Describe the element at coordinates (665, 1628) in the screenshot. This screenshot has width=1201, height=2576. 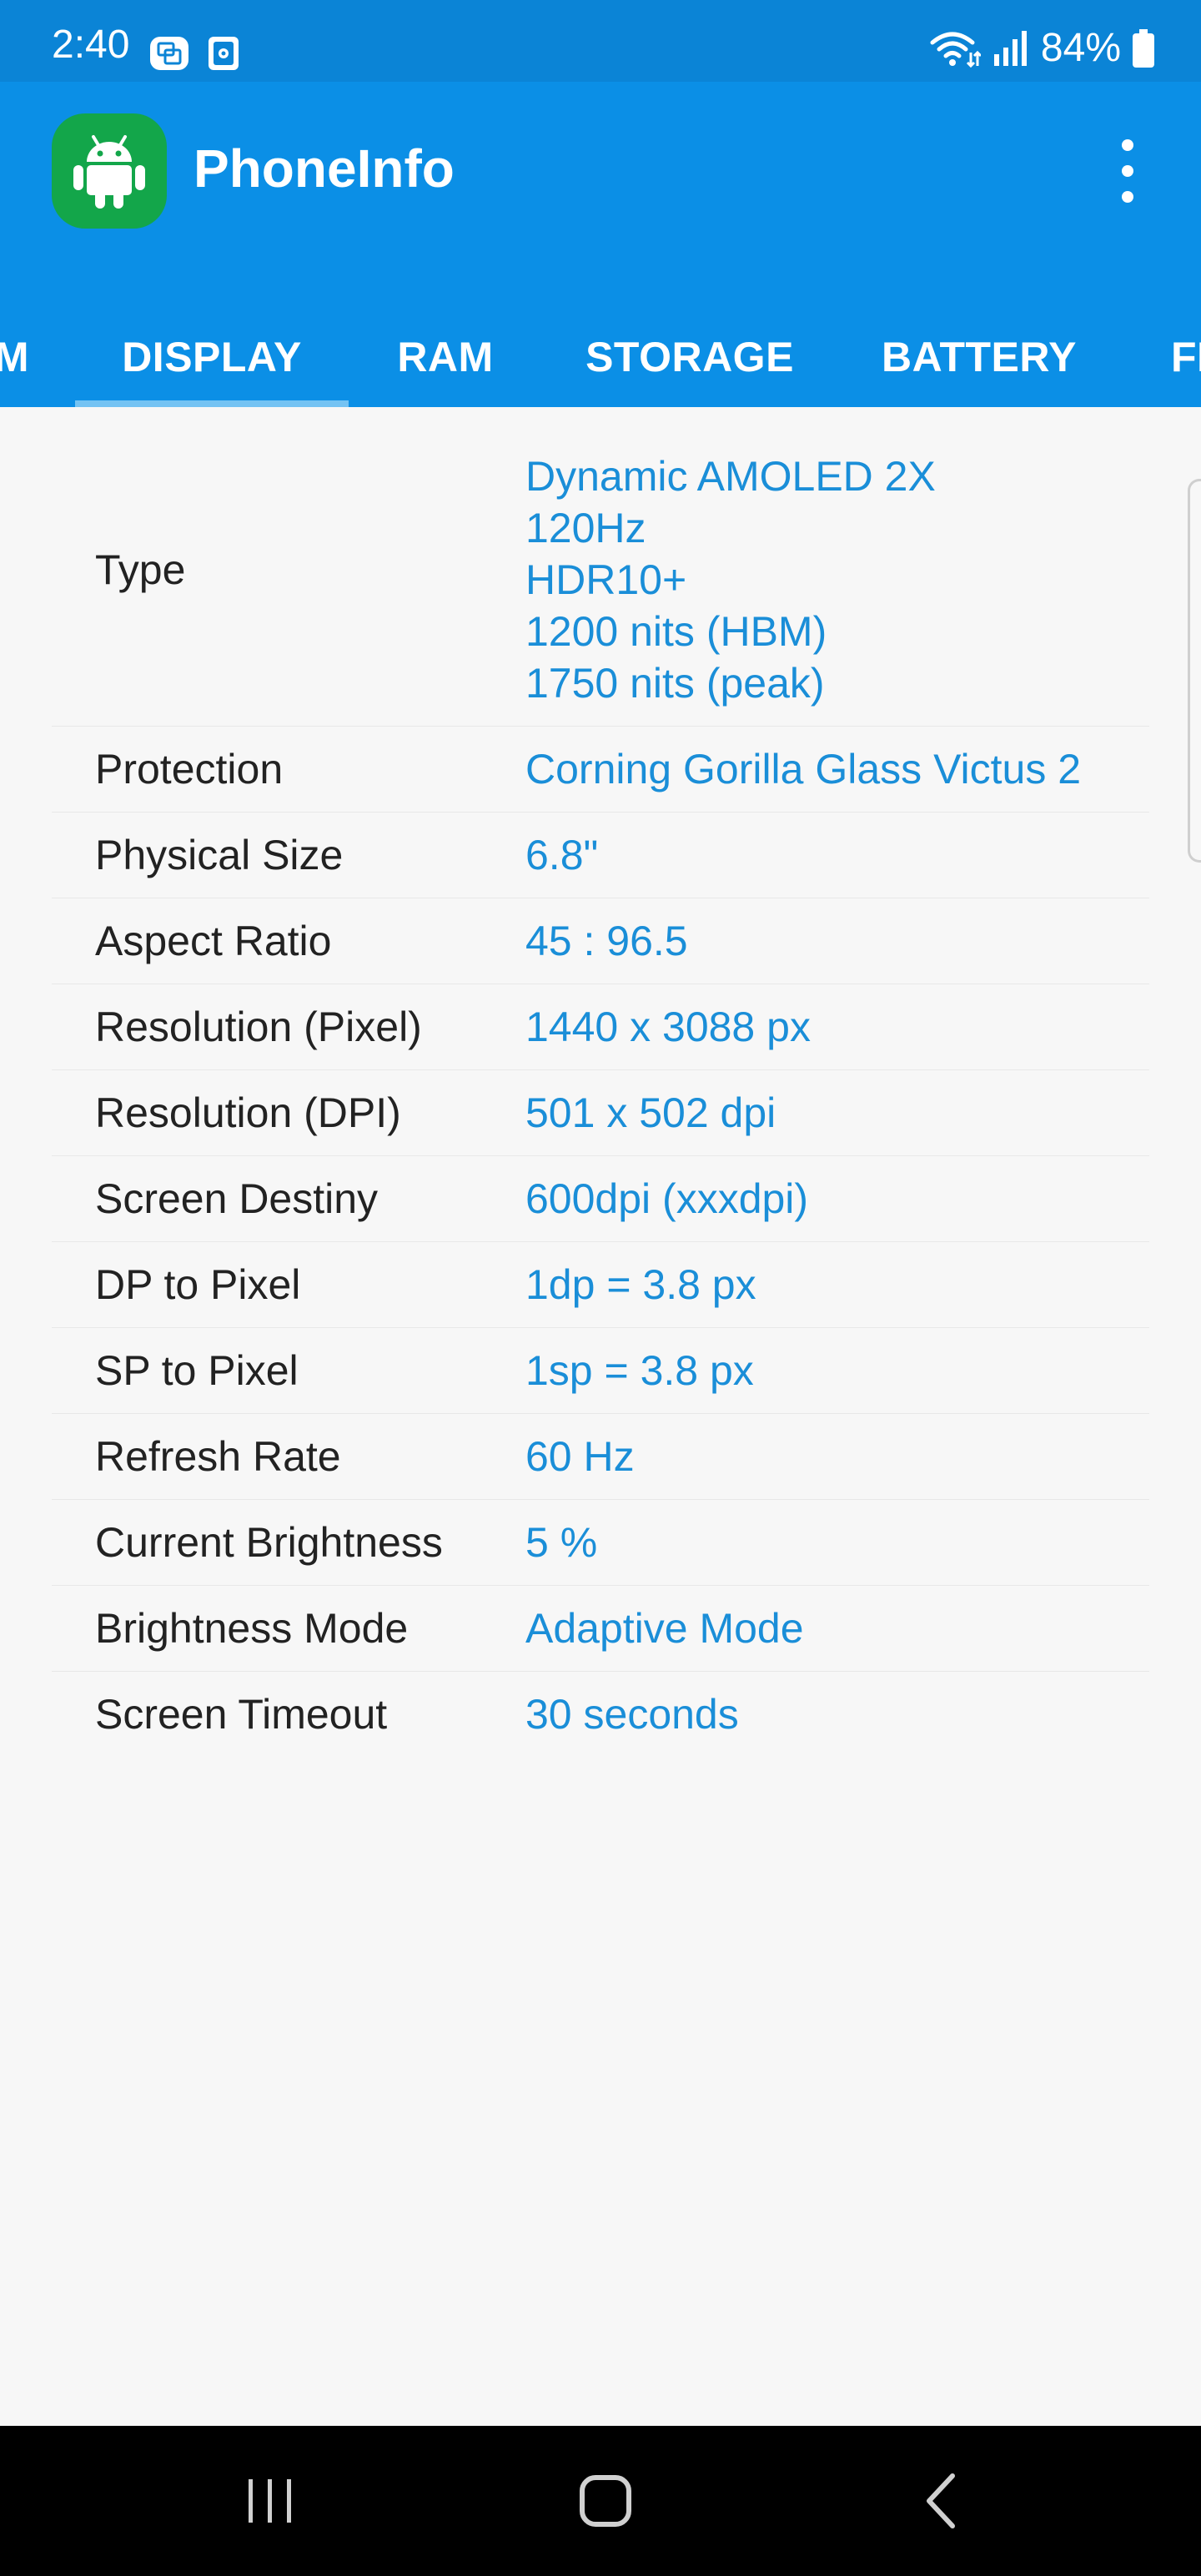
I see `row-value: Adaptive Mode` at that location.